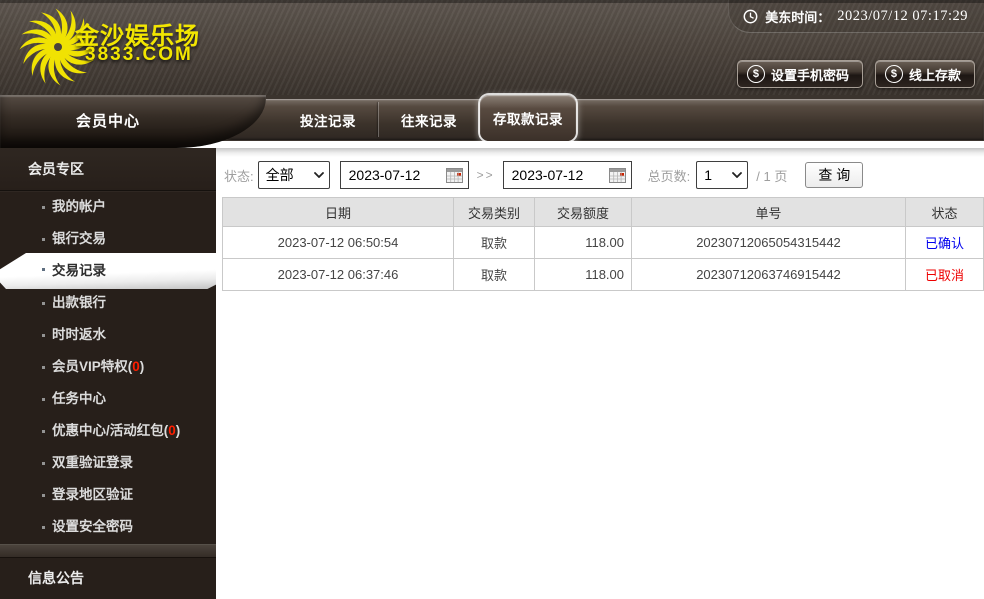 Image resolution: width=984 pixels, height=599 pixels. Describe the element at coordinates (768, 274) in the screenshot. I see `cell-order-no: 20230712063746915442` at that location.